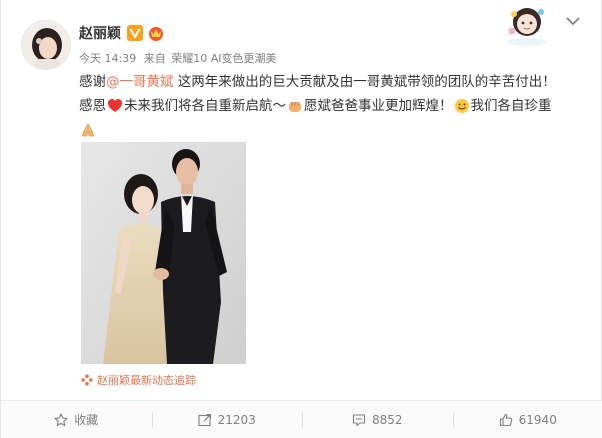 This screenshot has width=602, height=438. Describe the element at coordinates (107, 58) in the screenshot. I see `post-time: 今天 14:39` at that location.